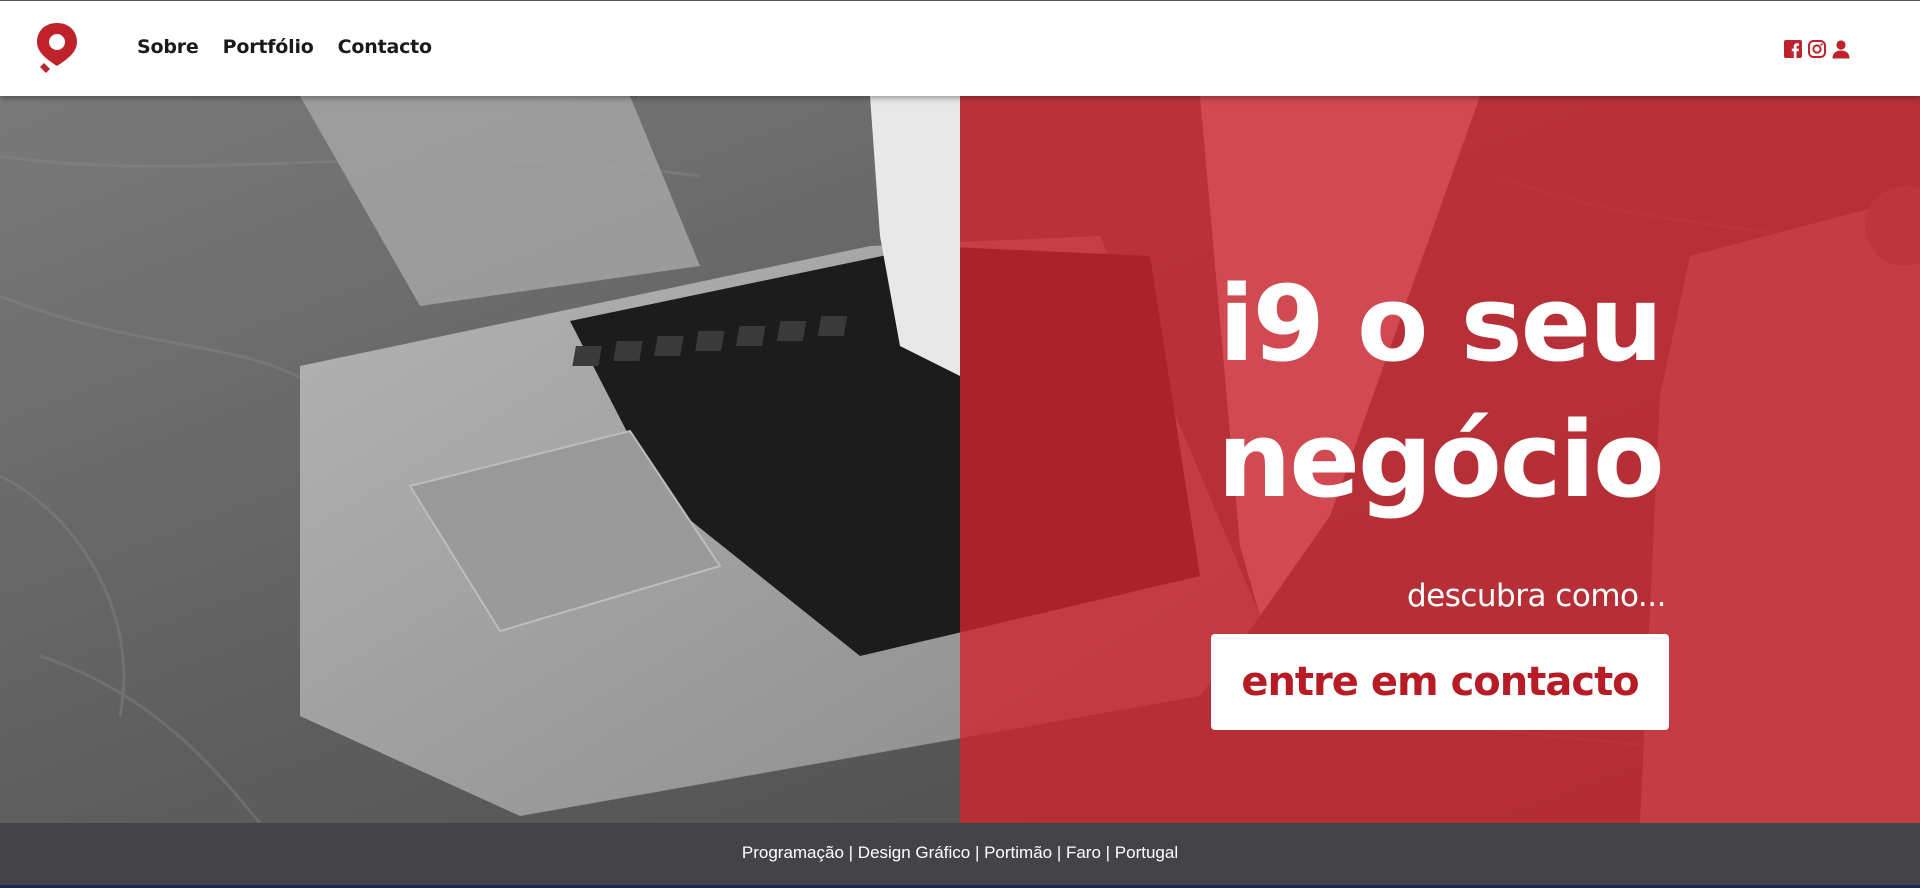 This screenshot has height=888, width=1920. Describe the element at coordinates (1793, 49) in the screenshot. I see `facebook-icon` at that location.